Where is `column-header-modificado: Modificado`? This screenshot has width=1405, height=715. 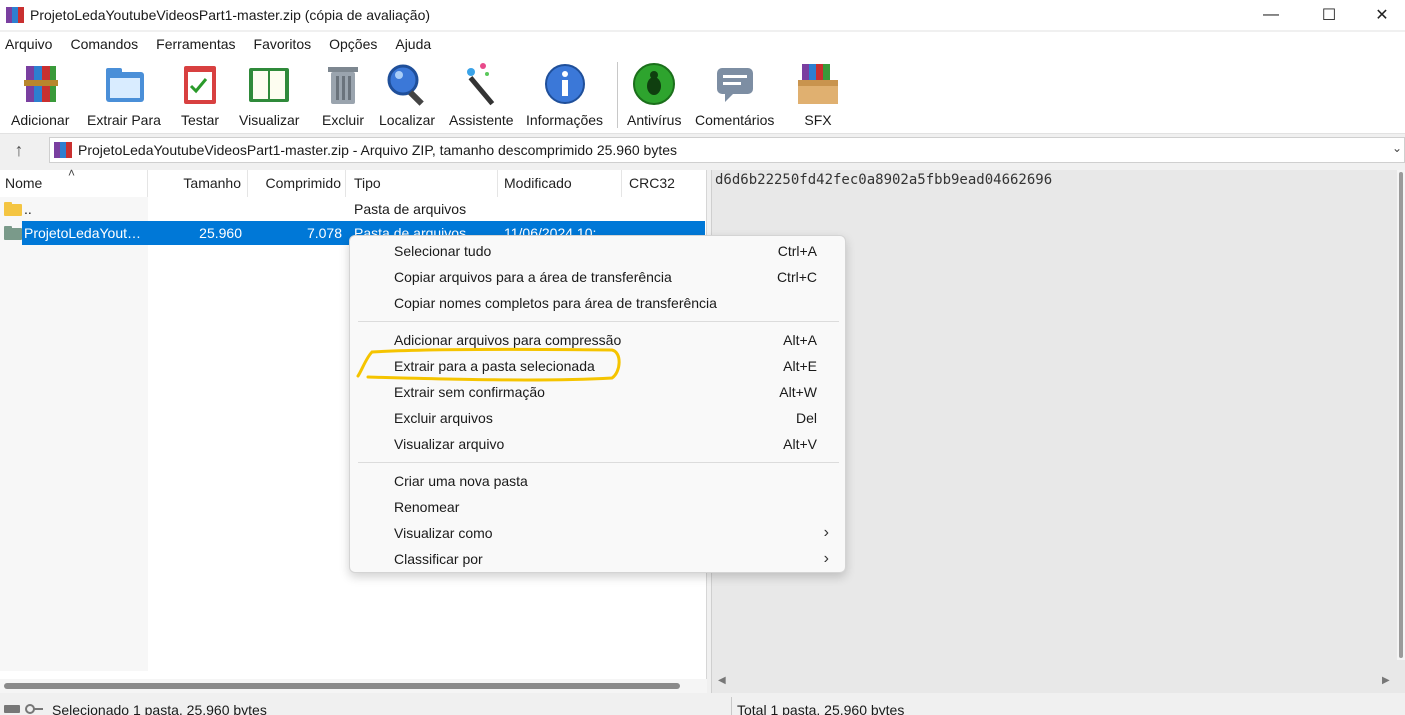 column-header-modificado: Modificado is located at coordinates (560, 183).